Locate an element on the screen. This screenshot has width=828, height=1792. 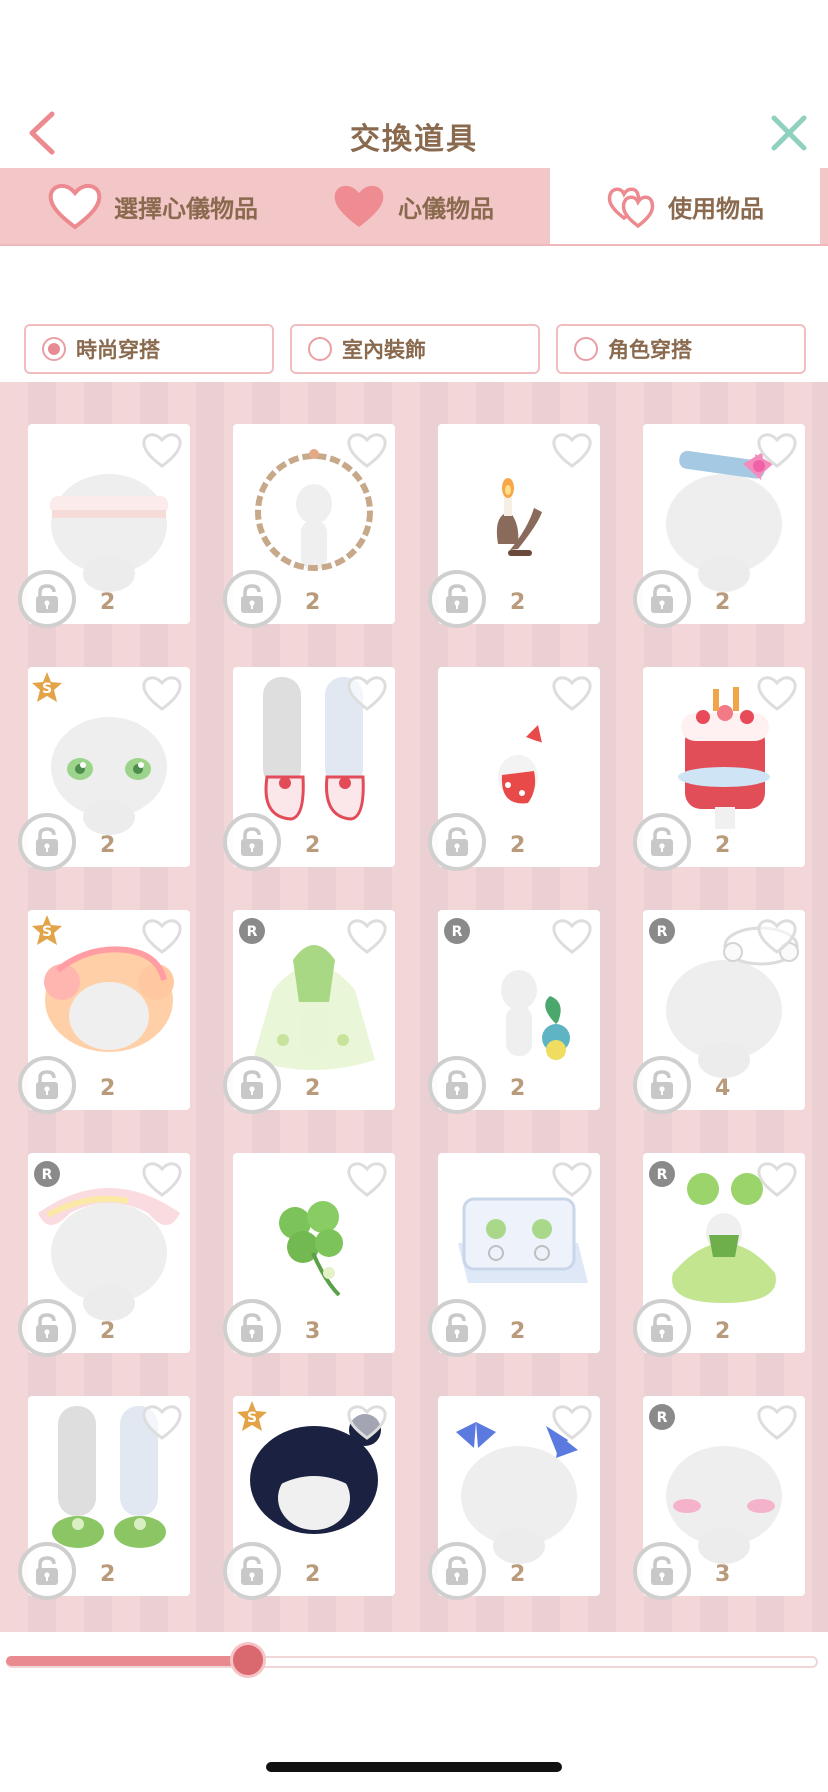
radio-selected is located at coordinates (54, 349).